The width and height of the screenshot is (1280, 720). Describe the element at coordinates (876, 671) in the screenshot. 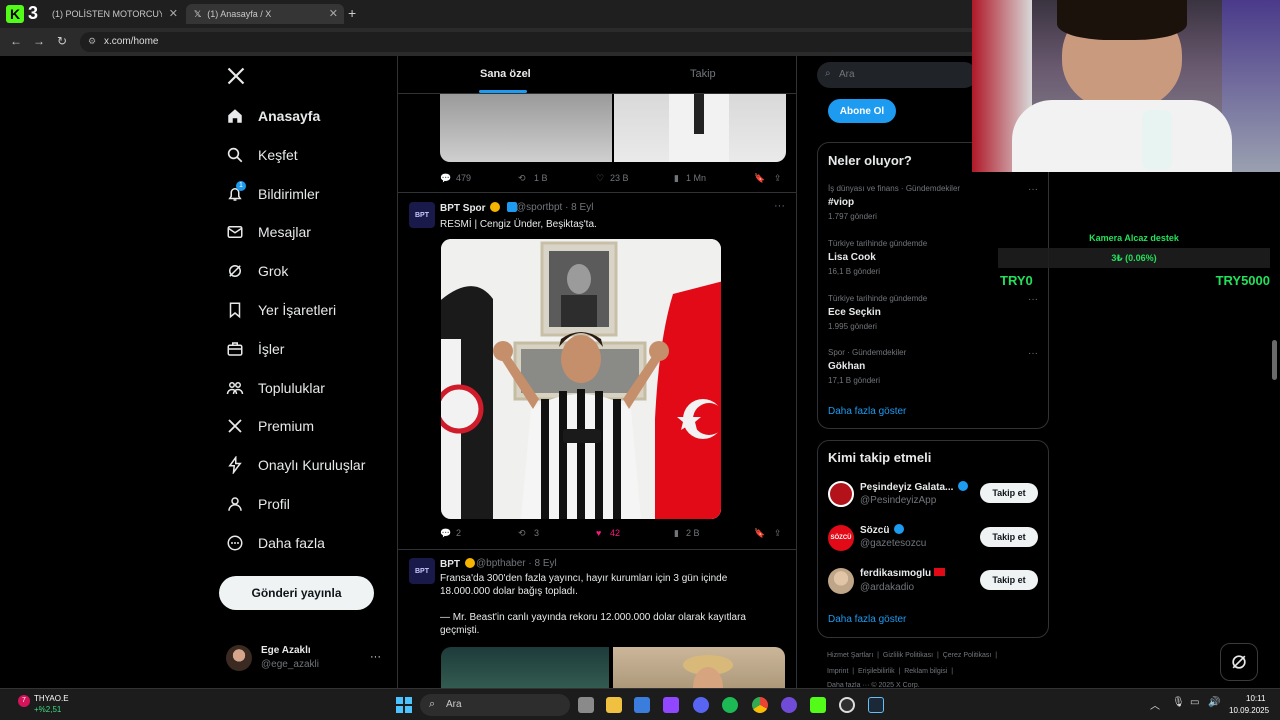

I see `footer-link: Erişilebilirlik` at that location.